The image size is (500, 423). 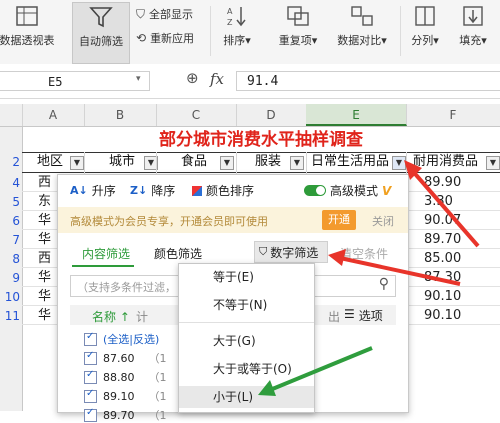 What do you see at coordinates (315, 371) in the screenshot?
I see `green-arrow-to-less-than` at bounding box center [315, 371].